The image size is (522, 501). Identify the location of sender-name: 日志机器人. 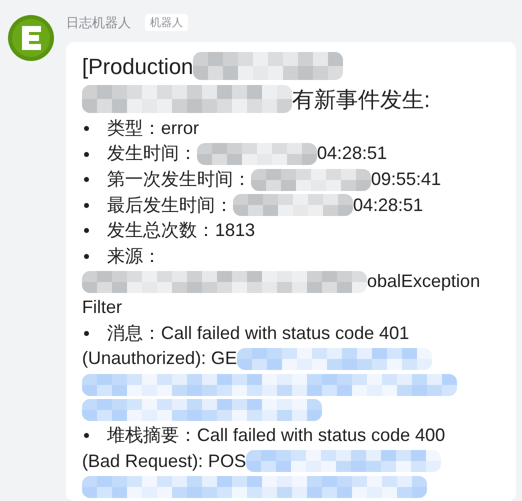
(98, 23).